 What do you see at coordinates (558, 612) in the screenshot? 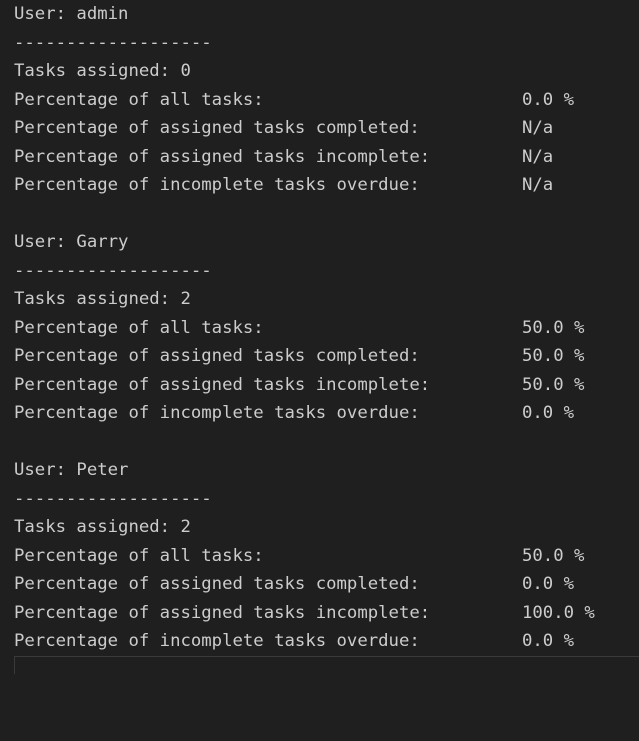
I see `stat-value: 100.0 %` at bounding box center [558, 612].